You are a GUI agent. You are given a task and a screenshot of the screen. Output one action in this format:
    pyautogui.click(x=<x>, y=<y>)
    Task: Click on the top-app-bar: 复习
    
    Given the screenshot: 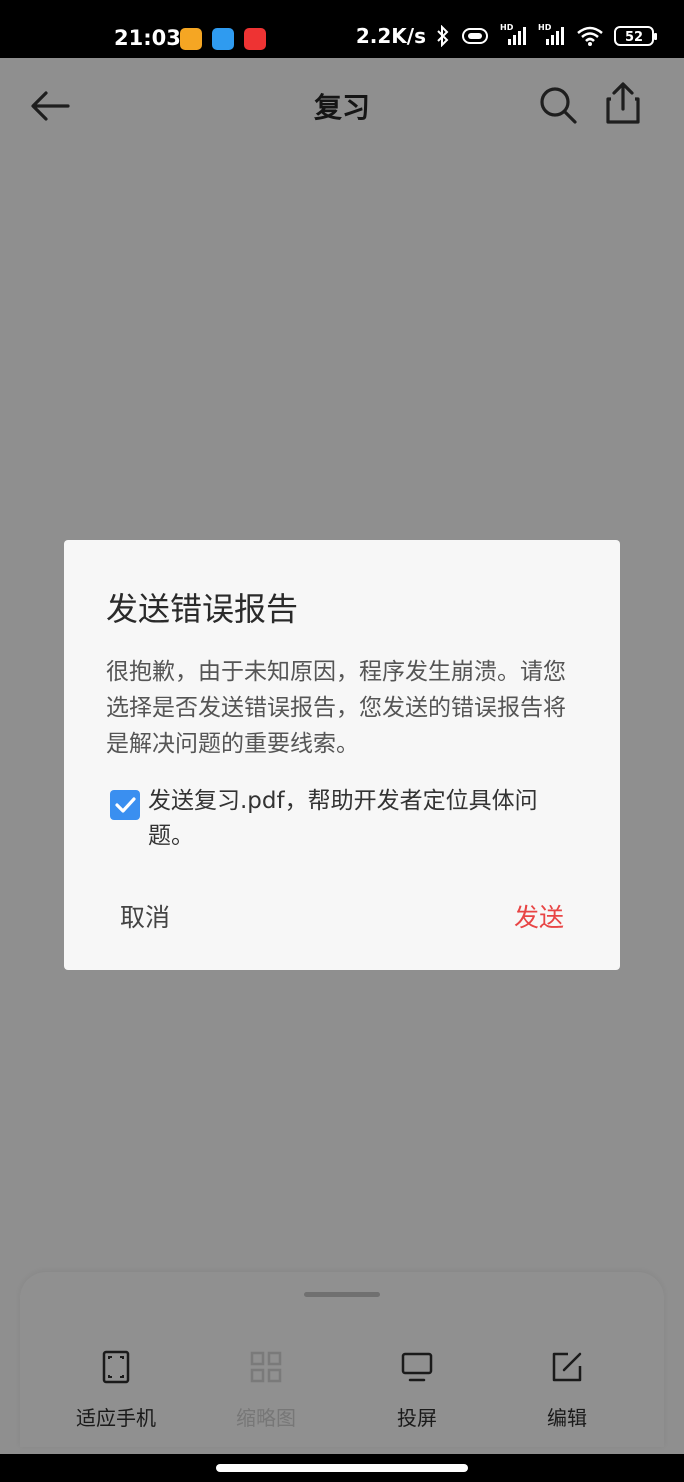 What is the action you would take?
    pyautogui.click(x=342, y=105)
    